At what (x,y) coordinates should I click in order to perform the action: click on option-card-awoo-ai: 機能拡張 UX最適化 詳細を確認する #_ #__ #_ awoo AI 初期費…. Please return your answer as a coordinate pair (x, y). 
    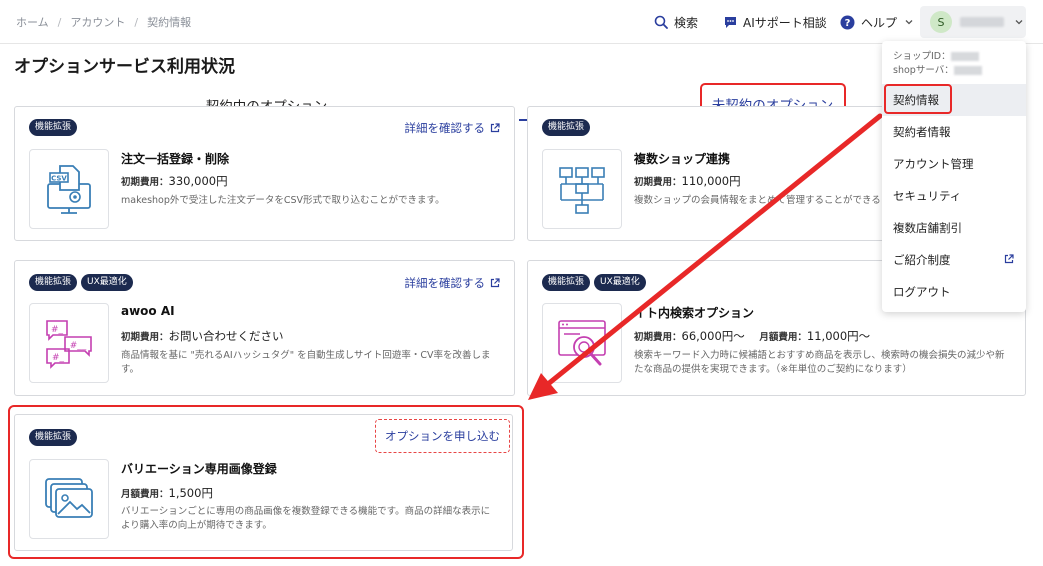
    Looking at the image, I should click on (264, 328).